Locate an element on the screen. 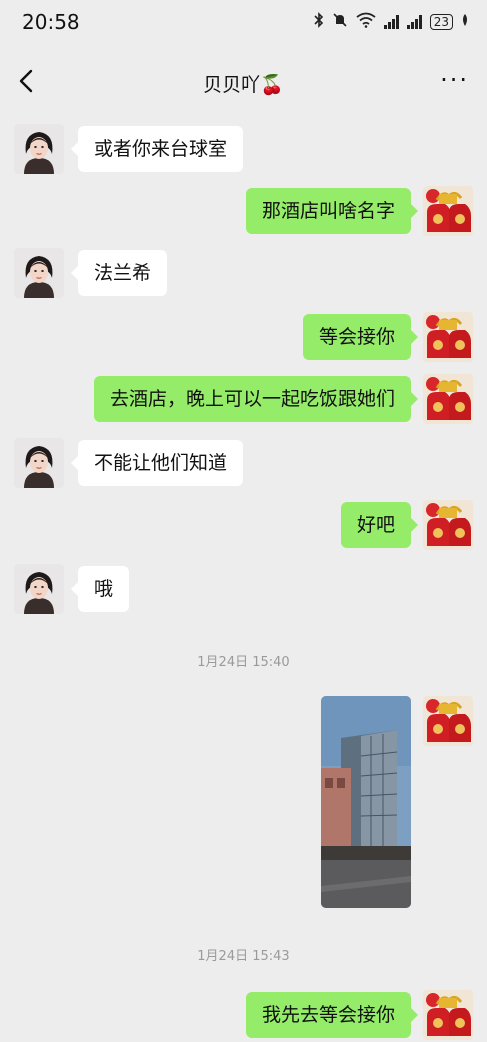 The width and height of the screenshot is (487, 1042). message-row: 那酒店叫啥名字 is located at coordinates (243, 212).